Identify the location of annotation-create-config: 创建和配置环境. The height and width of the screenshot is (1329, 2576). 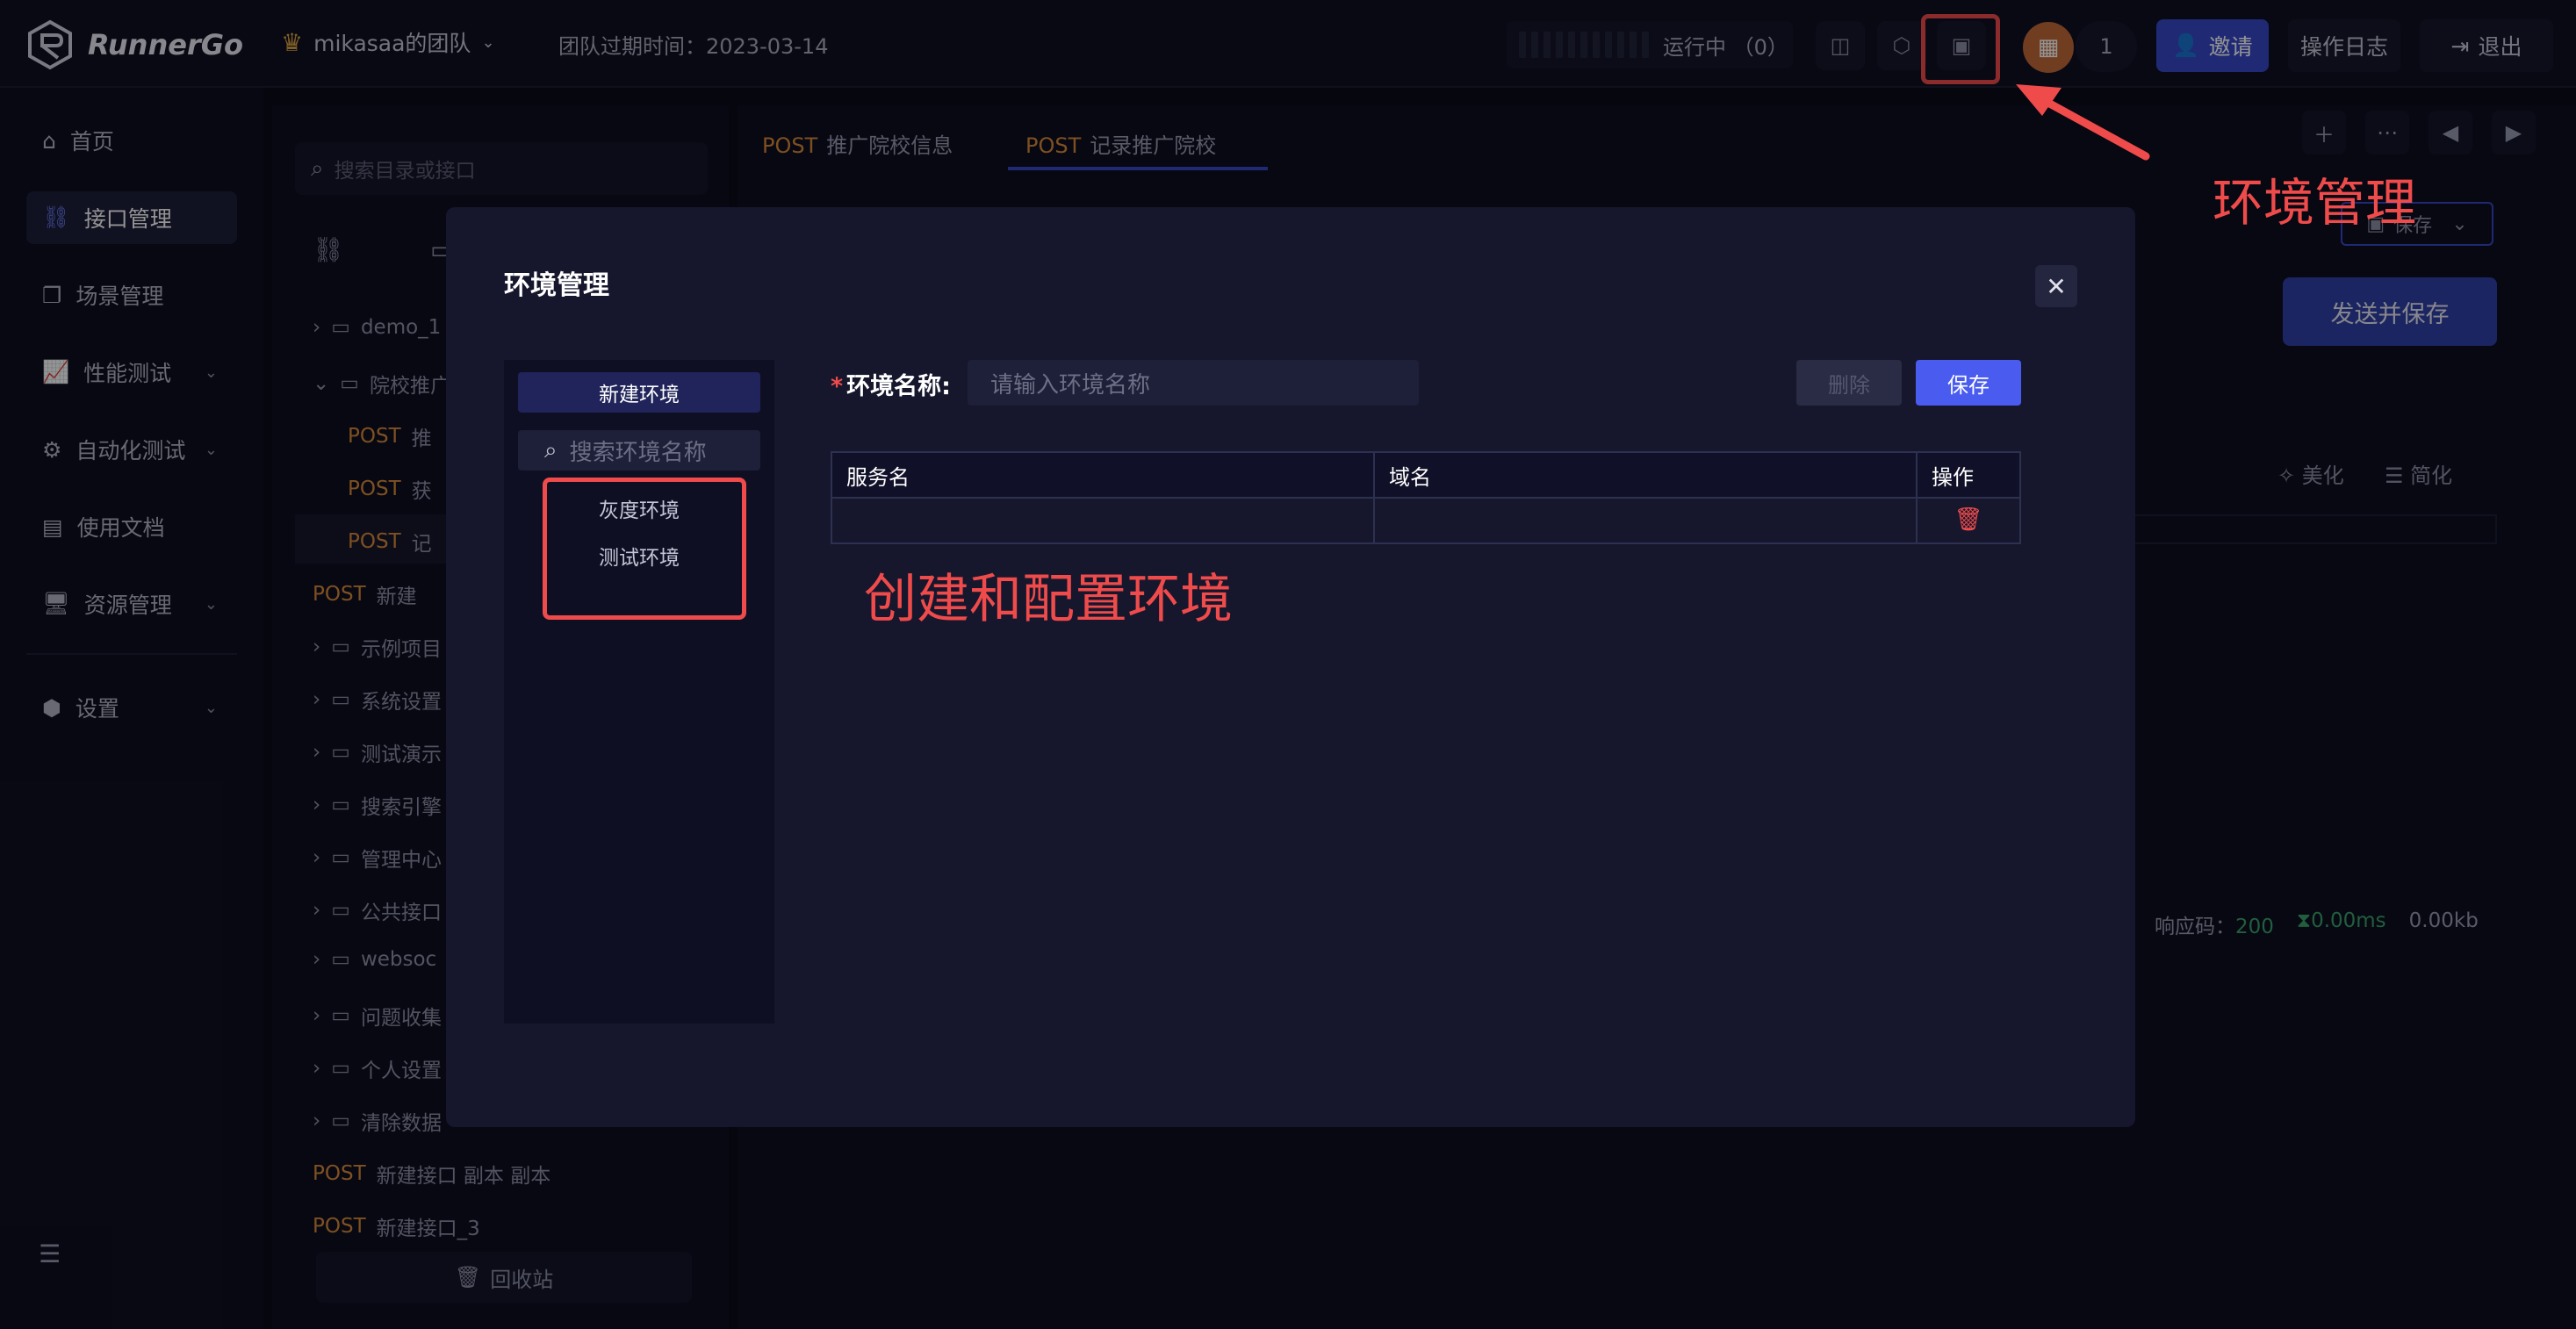
(1048, 599).